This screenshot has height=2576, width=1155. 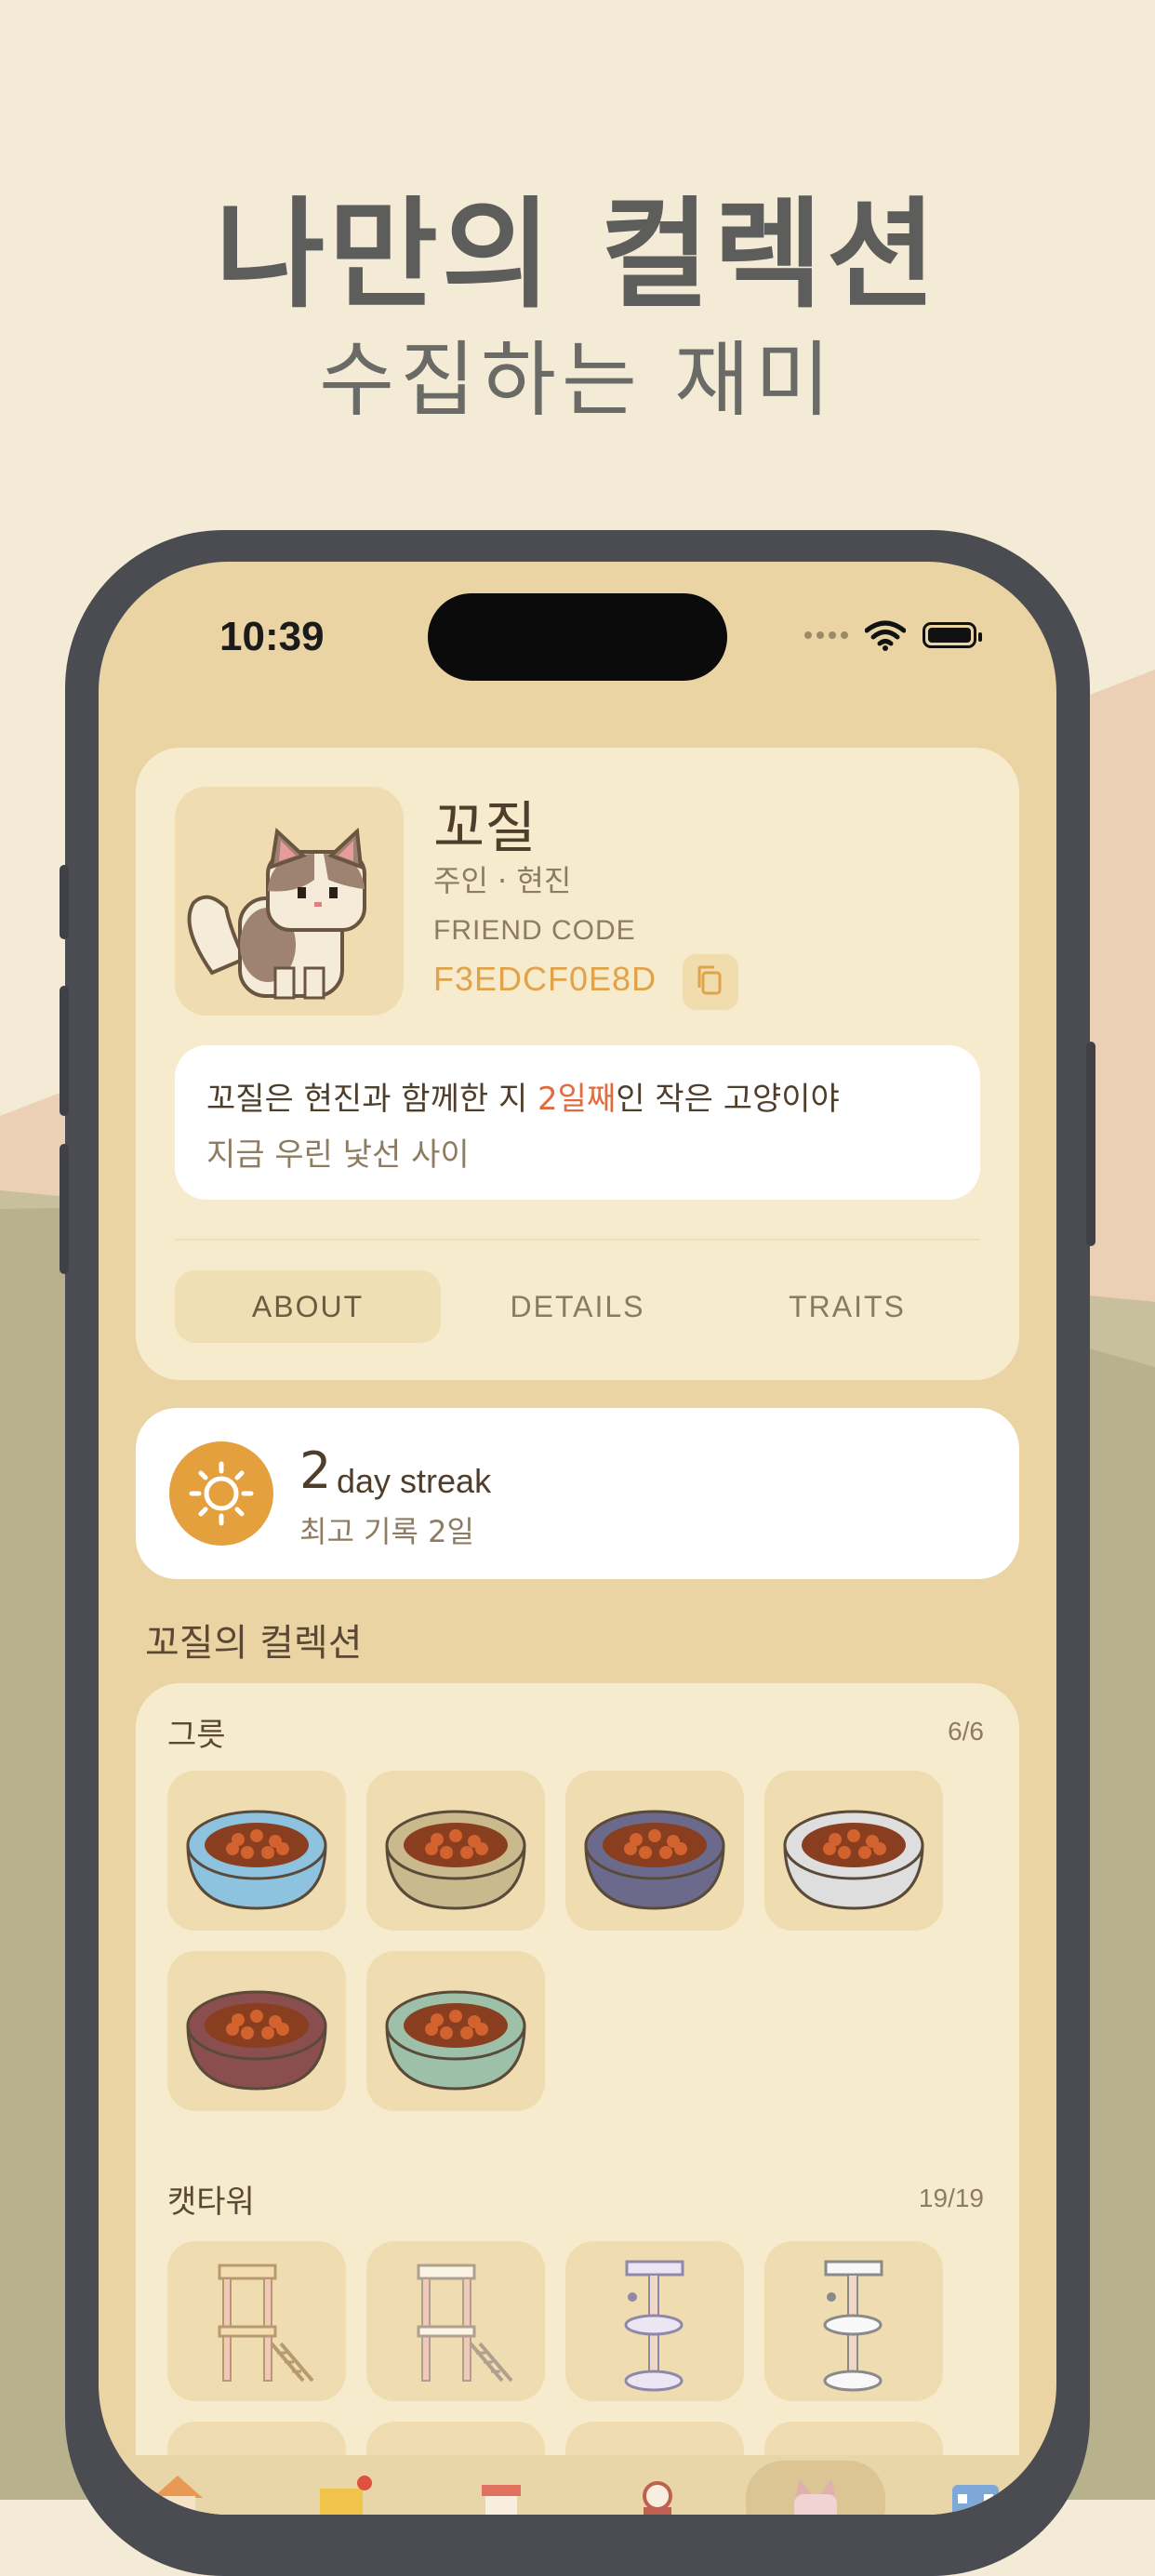 I want to click on side-button-silent, so click(x=64, y=902).